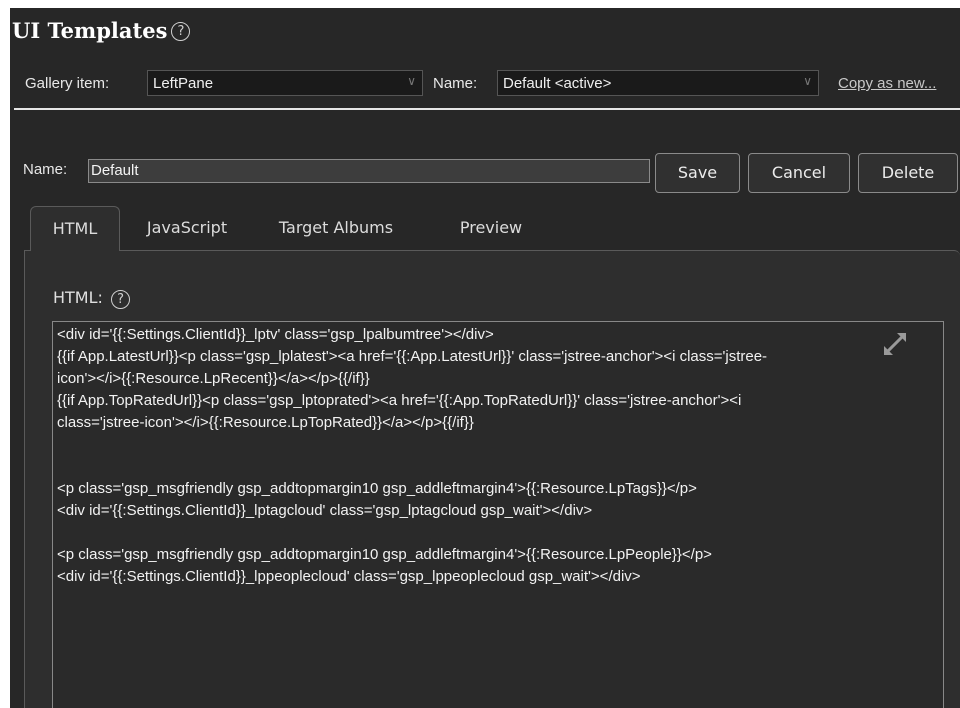 This screenshot has height=708, width=960. Describe the element at coordinates (369, 171) in the screenshot. I see `name-field: Default` at that location.